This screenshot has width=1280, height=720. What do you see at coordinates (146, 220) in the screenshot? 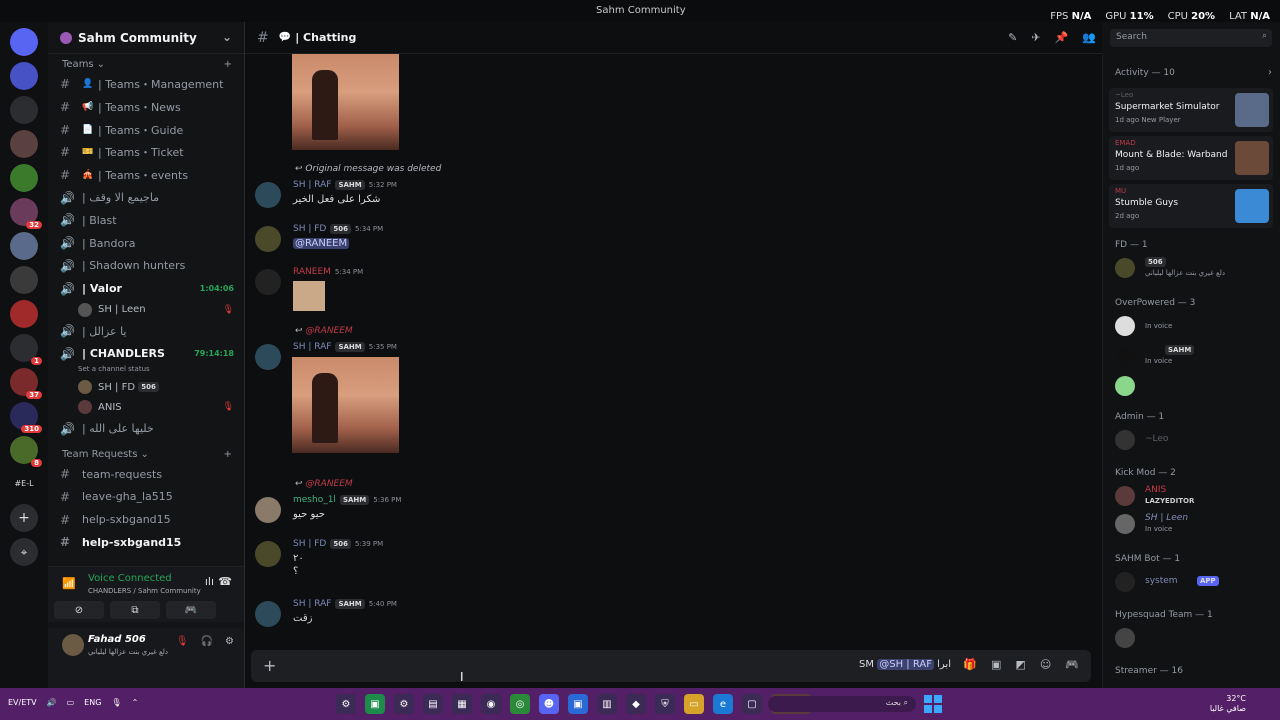
I see `voice-channel-blast: 🔊 | Blast` at bounding box center [146, 220].